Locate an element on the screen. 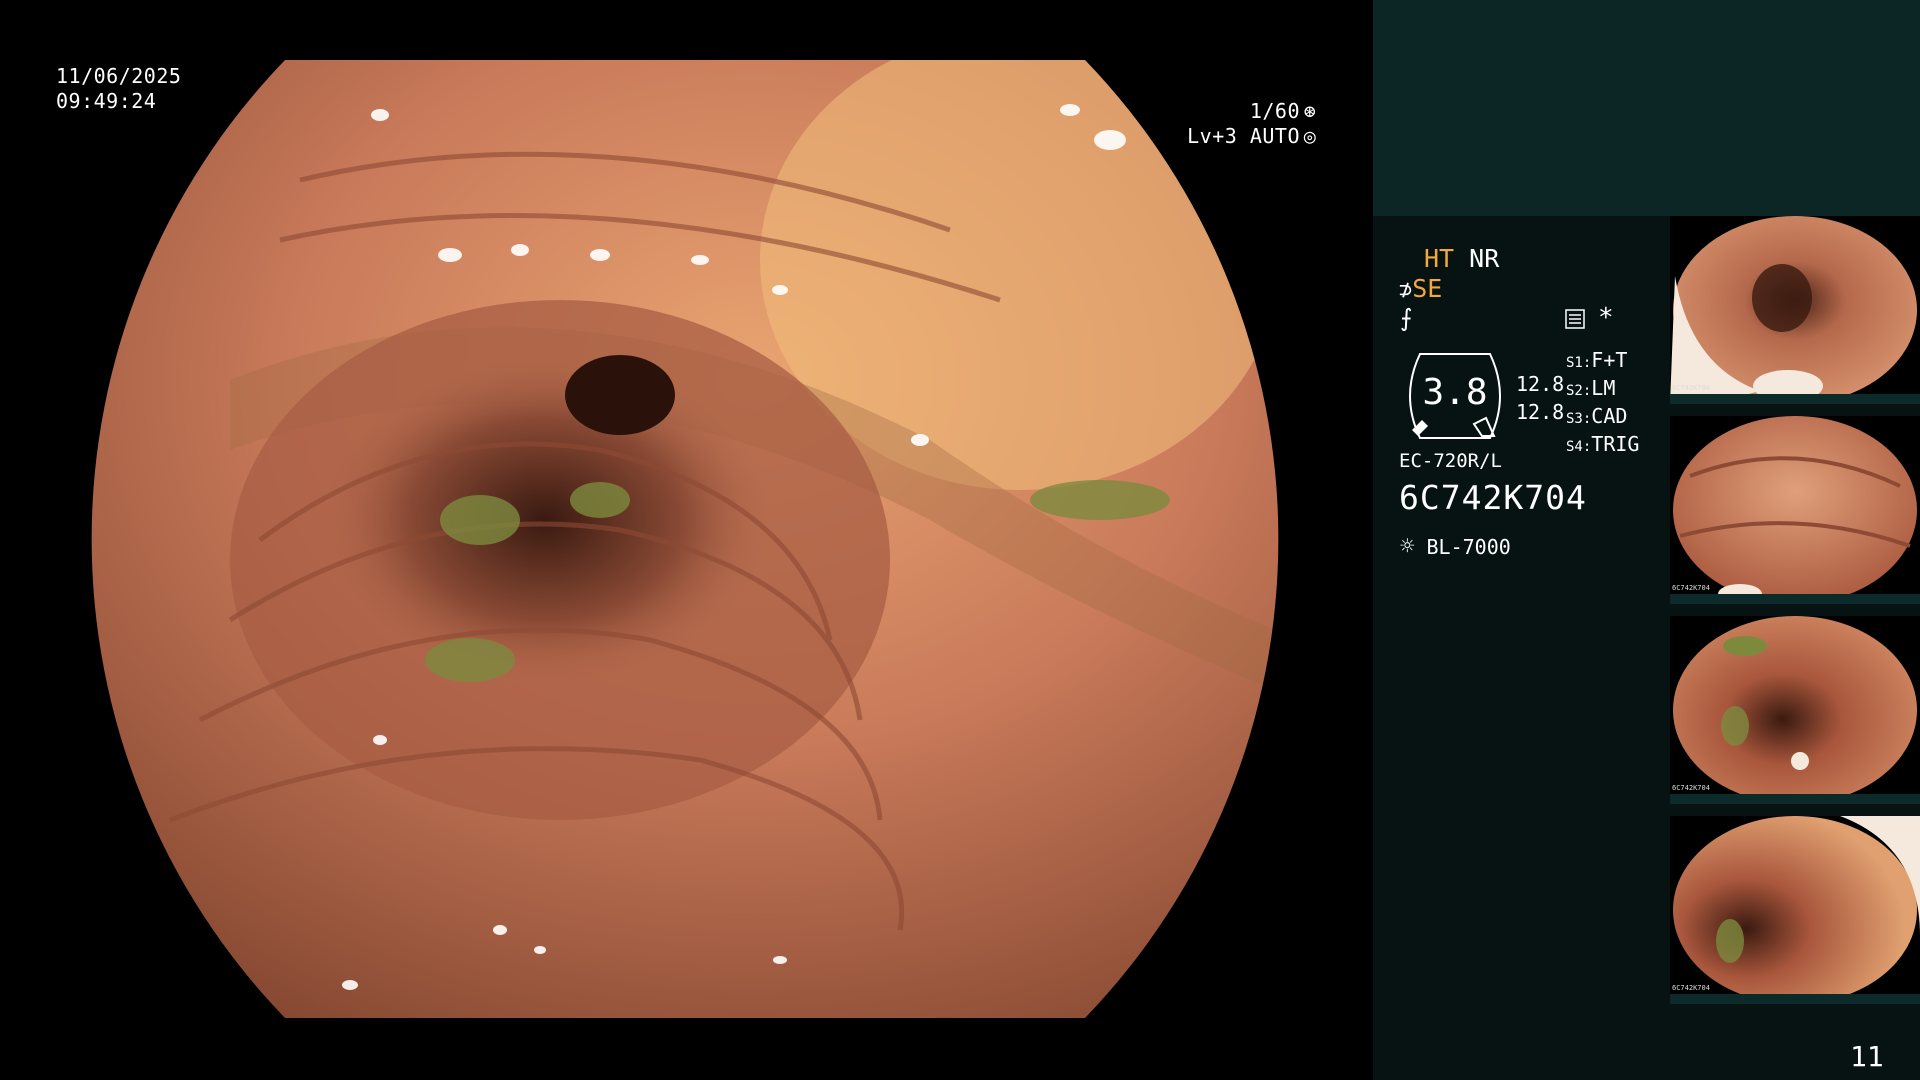 This screenshot has height=1080, width=1920. exposure-readout: 1/60 ⊛ Lv+3 AUTO ◎ is located at coordinates (1250, 124).